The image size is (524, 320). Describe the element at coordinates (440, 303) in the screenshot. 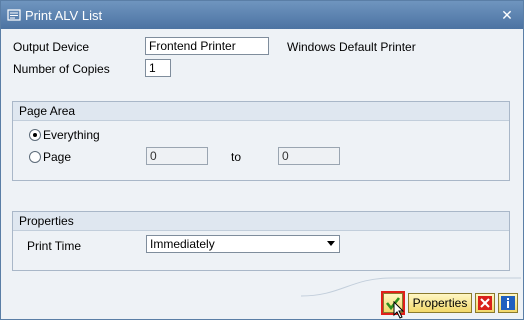

I see `properties-button: Properties` at that location.